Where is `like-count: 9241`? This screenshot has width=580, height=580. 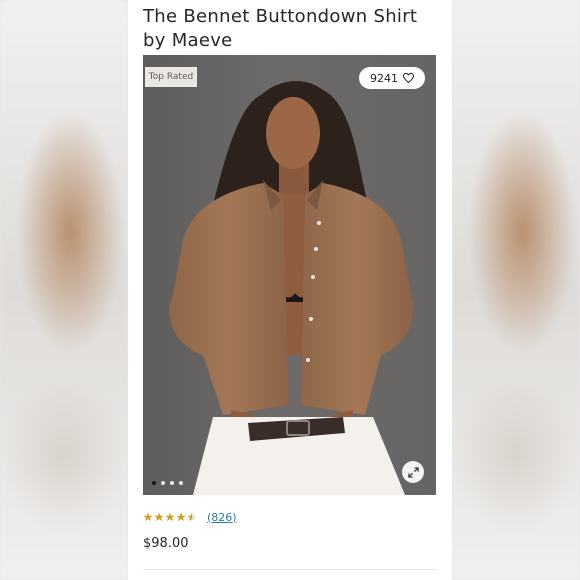
like-count: 9241 is located at coordinates (384, 78).